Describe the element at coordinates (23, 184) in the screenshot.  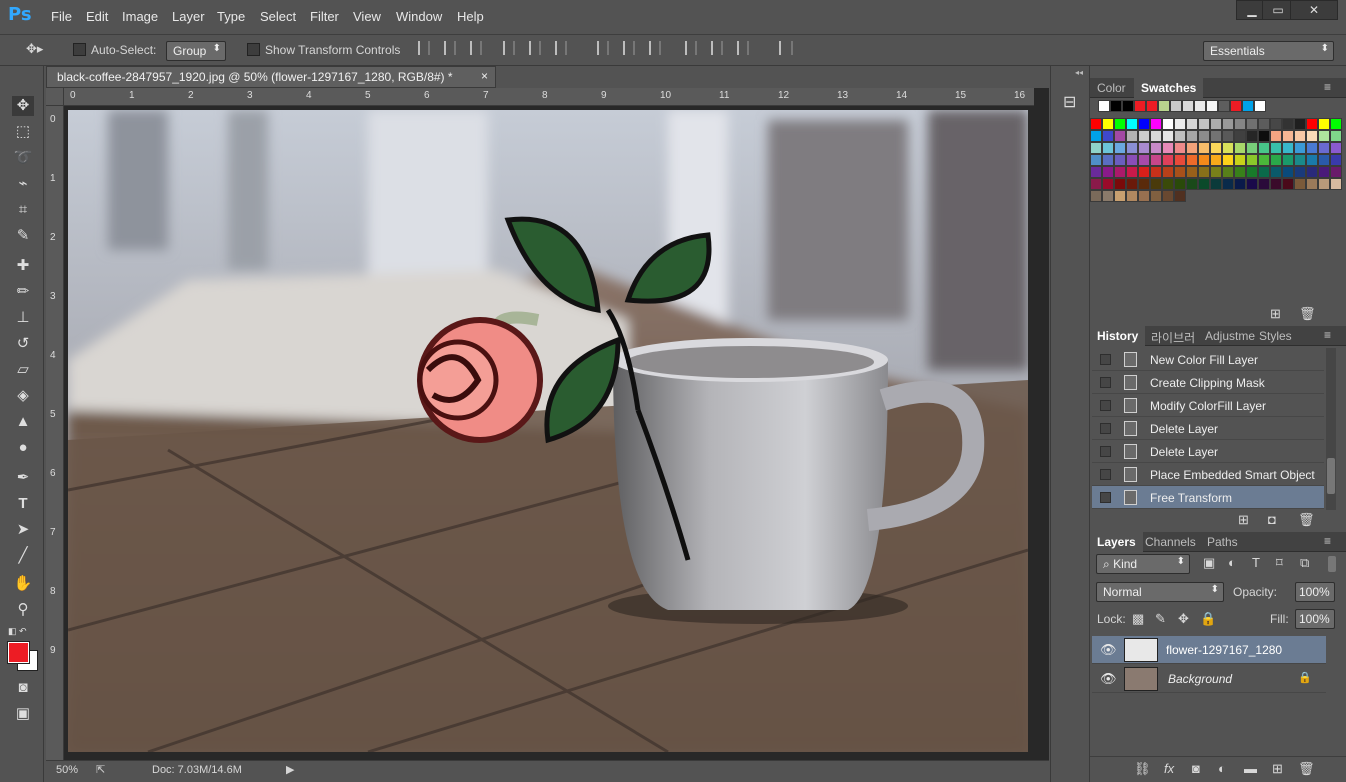
I see `quick-select-tool-icon: ⌁` at that location.